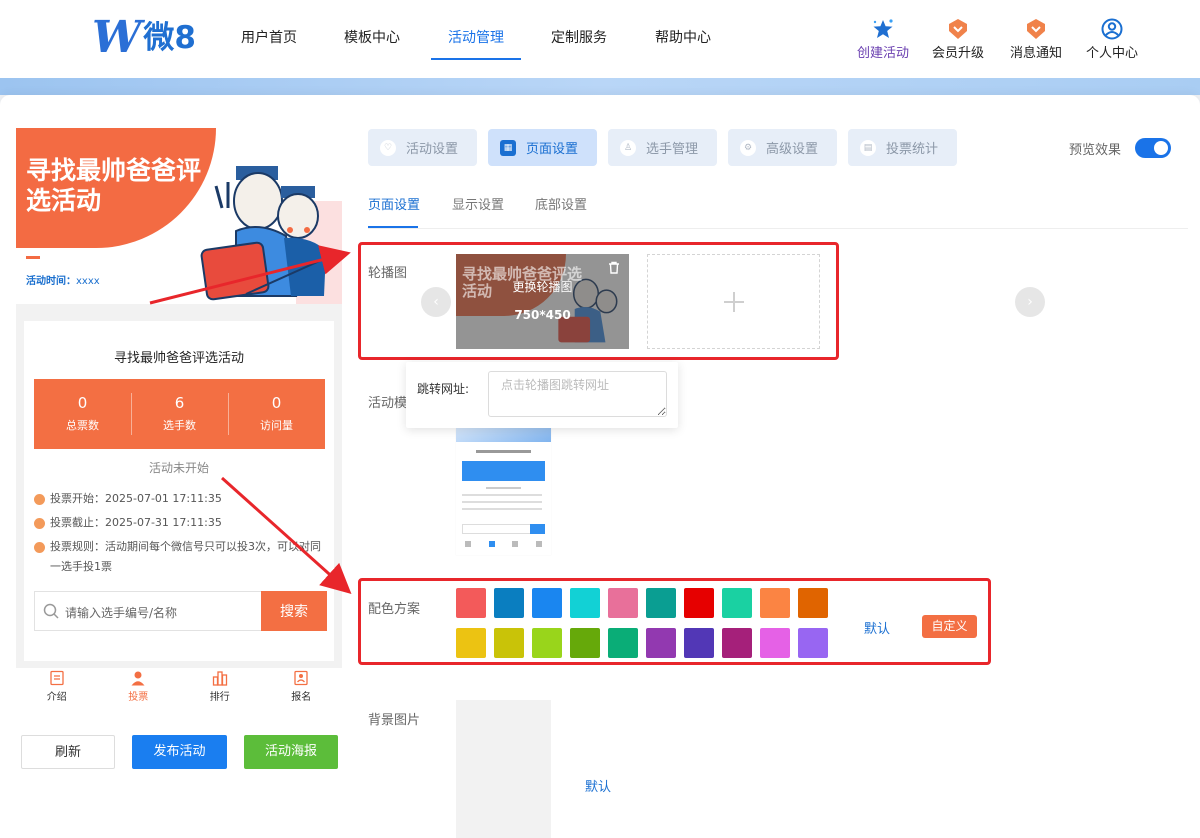  What do you see at coordinates (614, 267) in the screenshot?
I see `trash-icon` at bounding box center [614, 267].